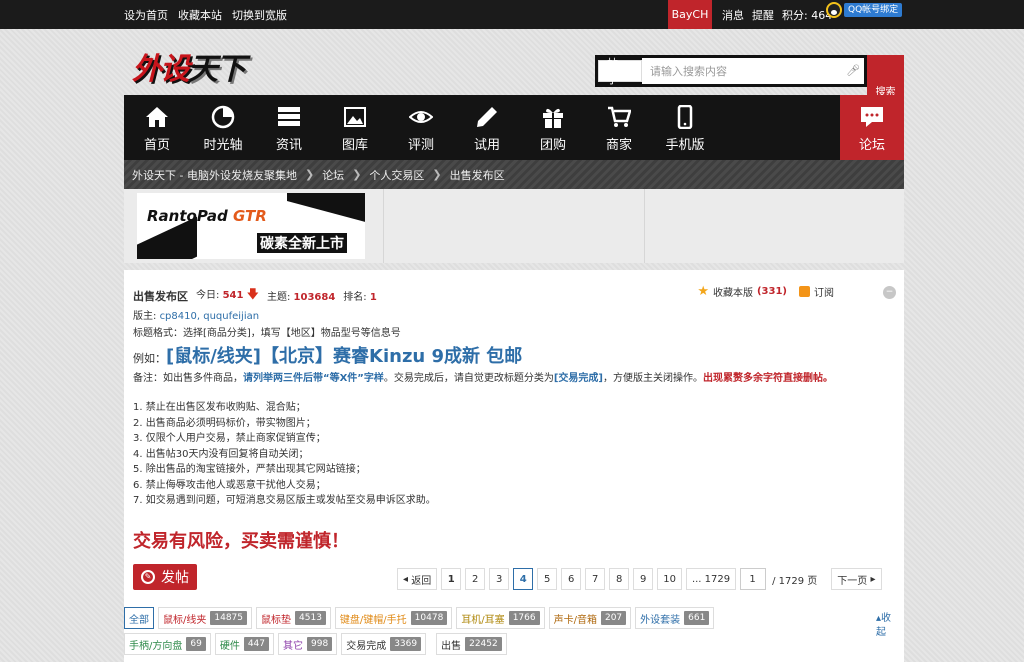 This screenshot has height=662, width=1024. I want to click on new-post-button: ✎ 发帖, so click(165, 577).